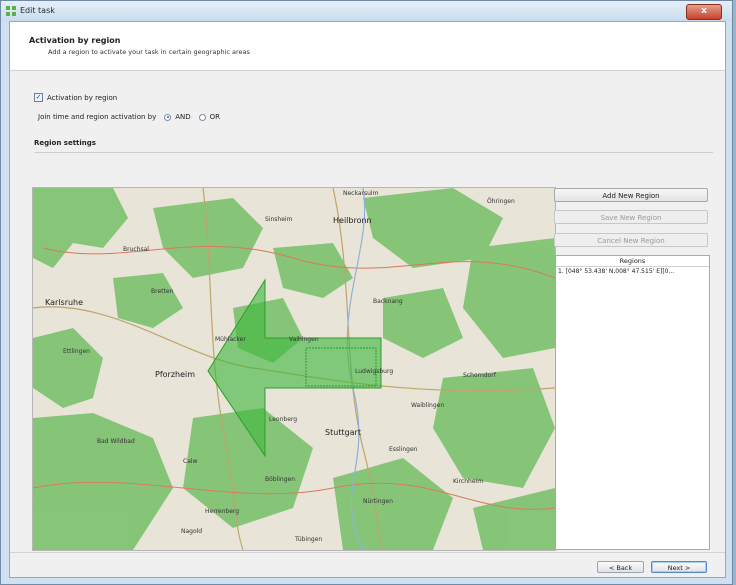 This screenshot has width=736, height=585. I want to click on footer-divider, so click(367, 552).